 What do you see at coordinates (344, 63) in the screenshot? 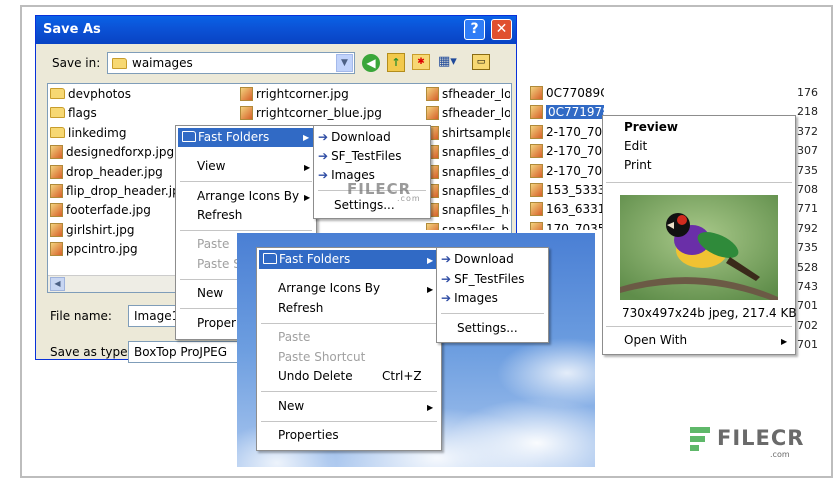
I see `chevron-down-icon: ▼` at bounding box center [344, 63].